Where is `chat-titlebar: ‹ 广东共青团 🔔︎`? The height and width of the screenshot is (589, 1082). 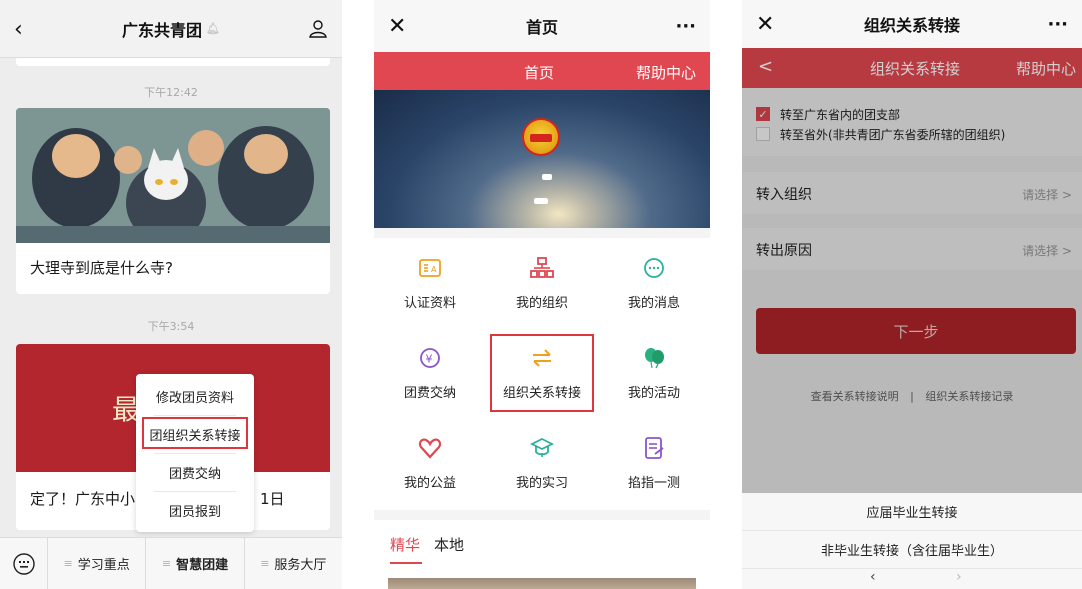 chat-titlebar: ‹ 广东共青团 🔔︎ is located at coordinates (171, 29).